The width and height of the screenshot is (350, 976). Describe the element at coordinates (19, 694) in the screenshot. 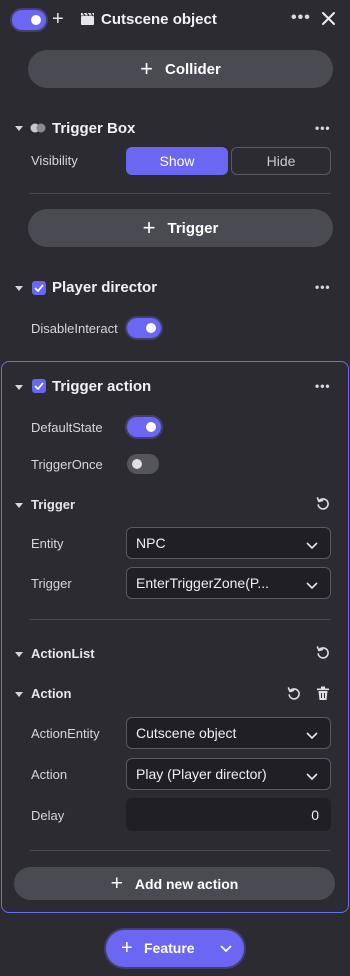

I see `collapse-action-icon` at that location.